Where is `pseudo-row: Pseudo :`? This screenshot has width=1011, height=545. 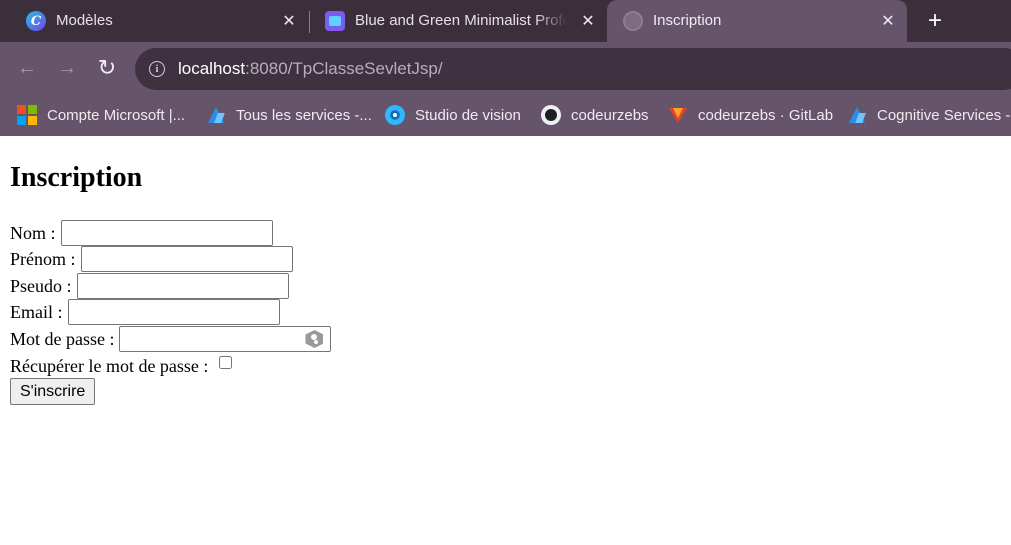 pseudo-row: Pseudo : is located at coordinates (149, 286).